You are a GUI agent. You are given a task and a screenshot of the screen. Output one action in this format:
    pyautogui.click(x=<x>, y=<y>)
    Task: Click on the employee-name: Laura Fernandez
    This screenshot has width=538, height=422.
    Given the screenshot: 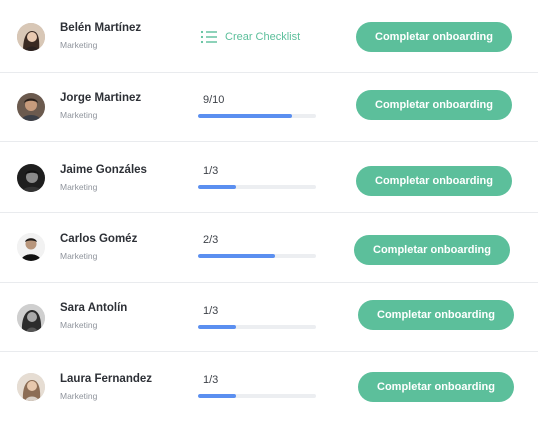 What is the action you would take?
    pyautogui.click(x=106, y=379)
    